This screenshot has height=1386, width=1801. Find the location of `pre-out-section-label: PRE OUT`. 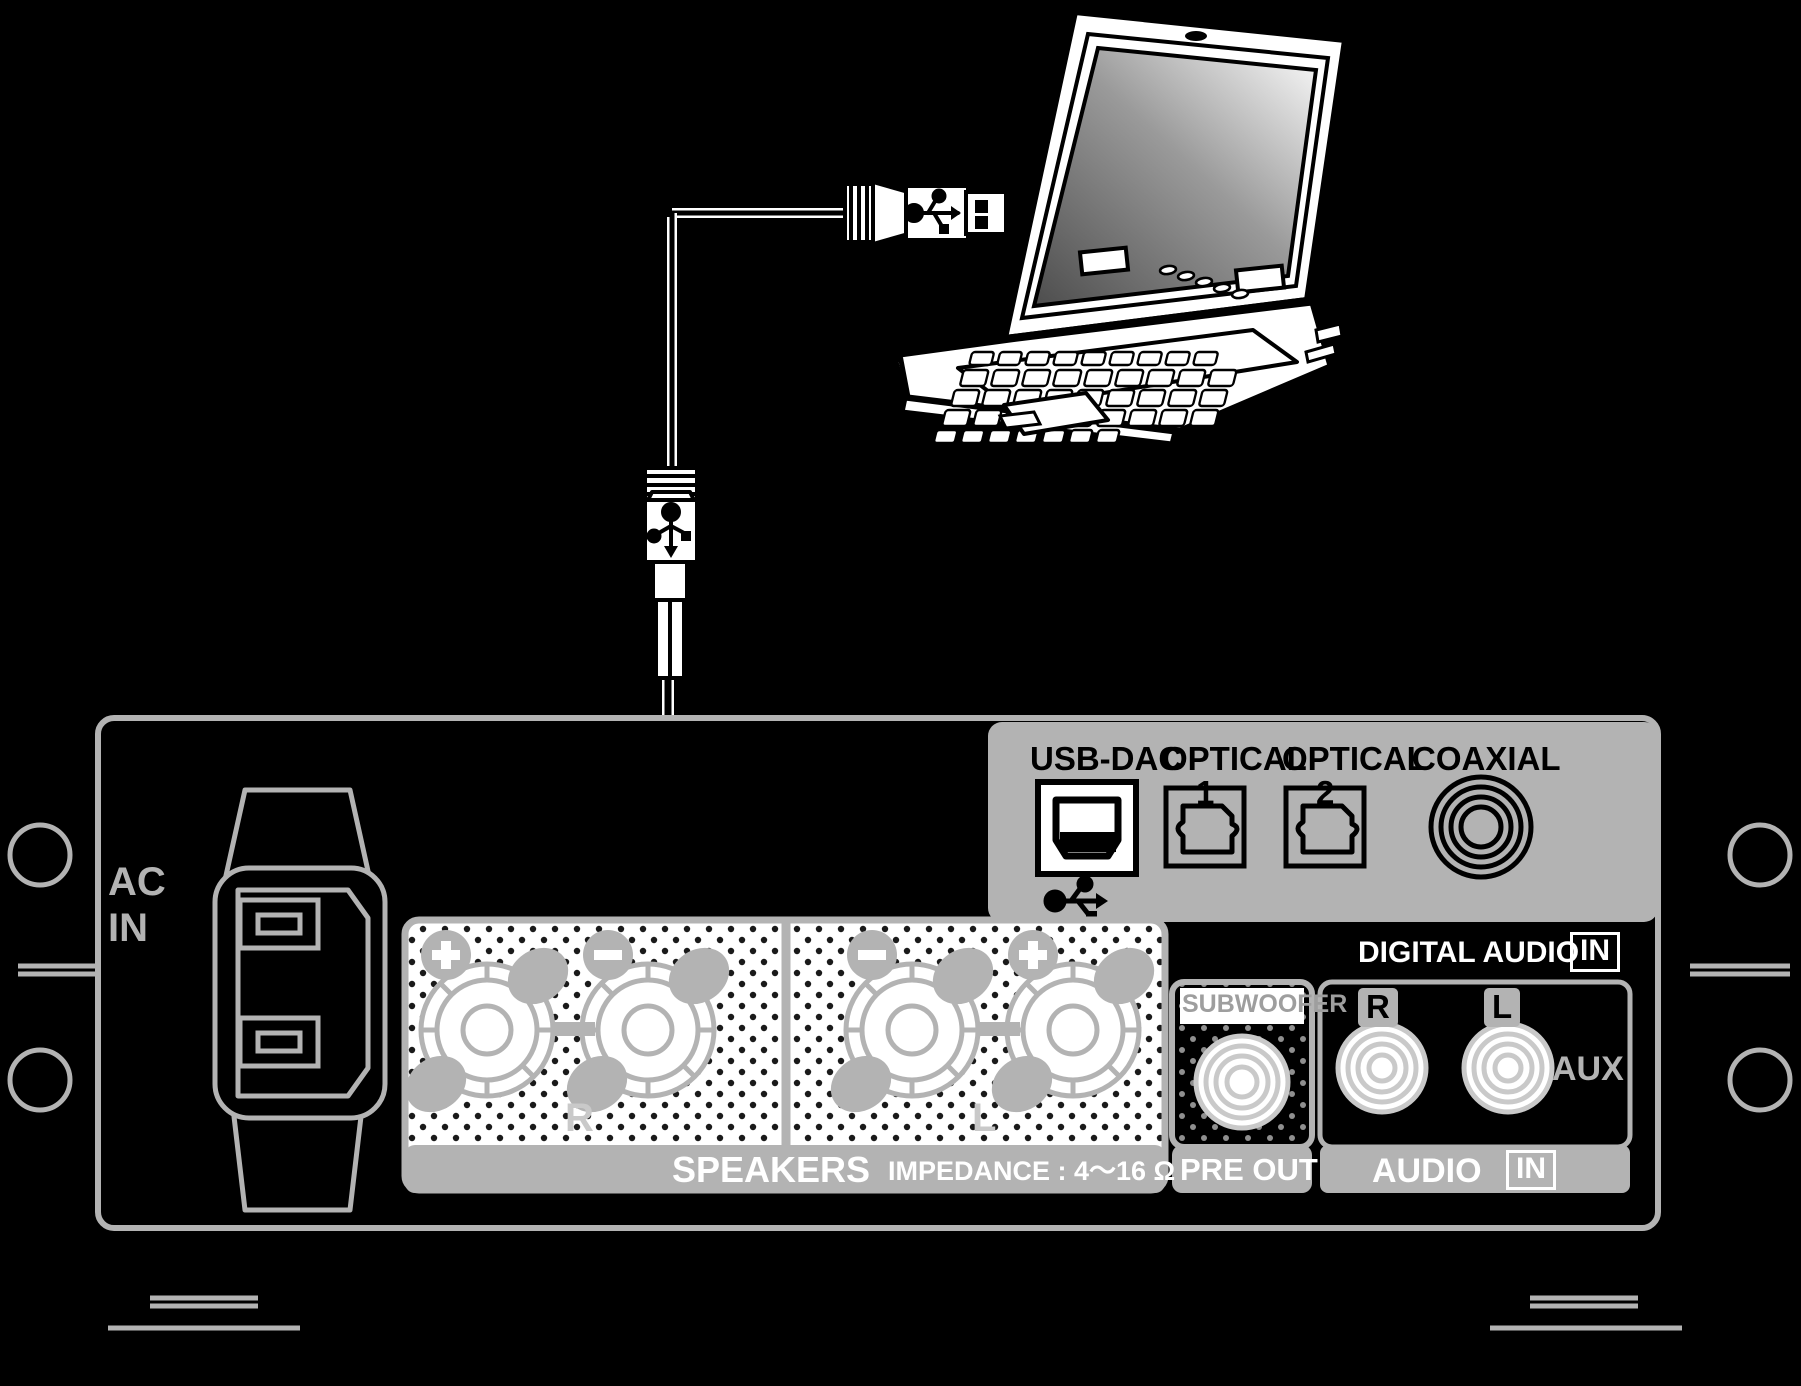

pre-out-section-label: PRE OUT is located at coordinates (1249, 1169).